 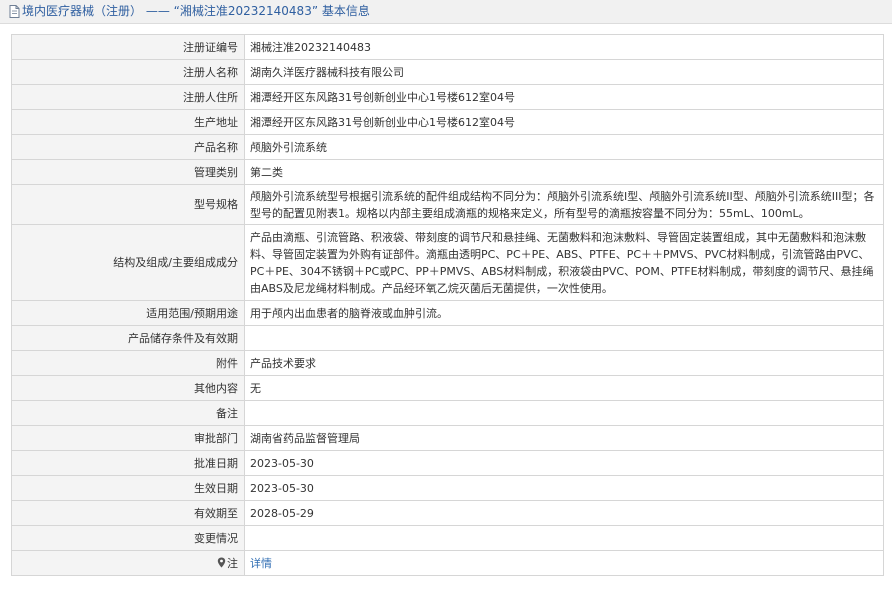 I want to click on table-row: 注册人名称 湖南久洋医疗器械科技有限公司, so click(x=447, y=72).